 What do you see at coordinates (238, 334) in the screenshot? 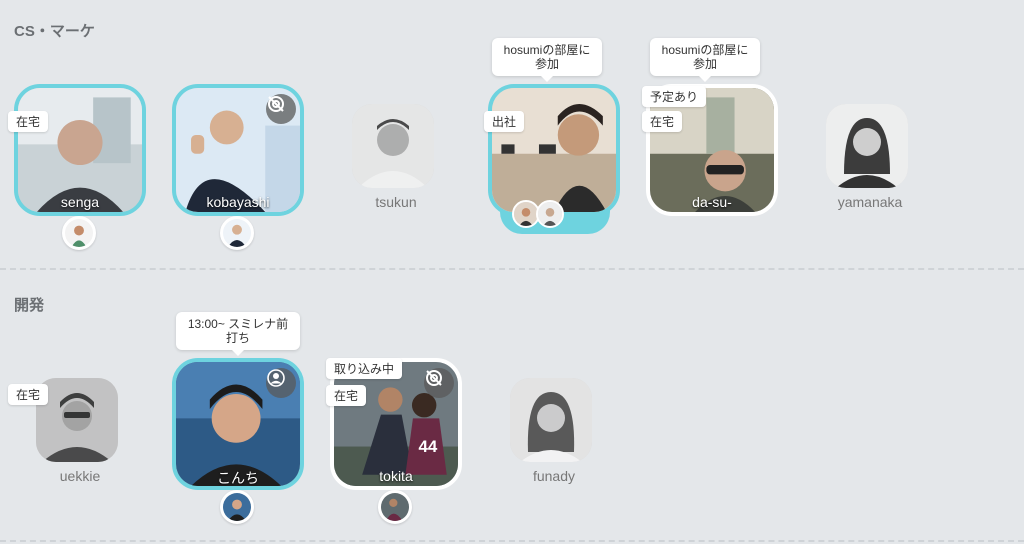
I see `konchi-status-bubble: 13:00~ スミレナ前打ち` at bounding box center [238, 334].